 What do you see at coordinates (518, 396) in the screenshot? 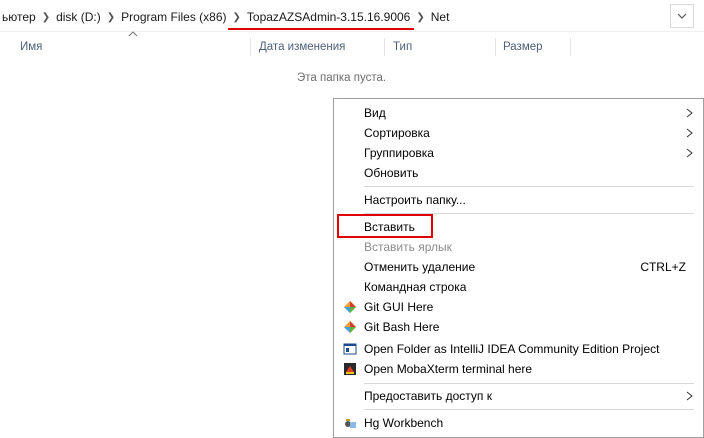
I see `menu-item-share: Предоставить доступ к` at bounding box center [518, 396].